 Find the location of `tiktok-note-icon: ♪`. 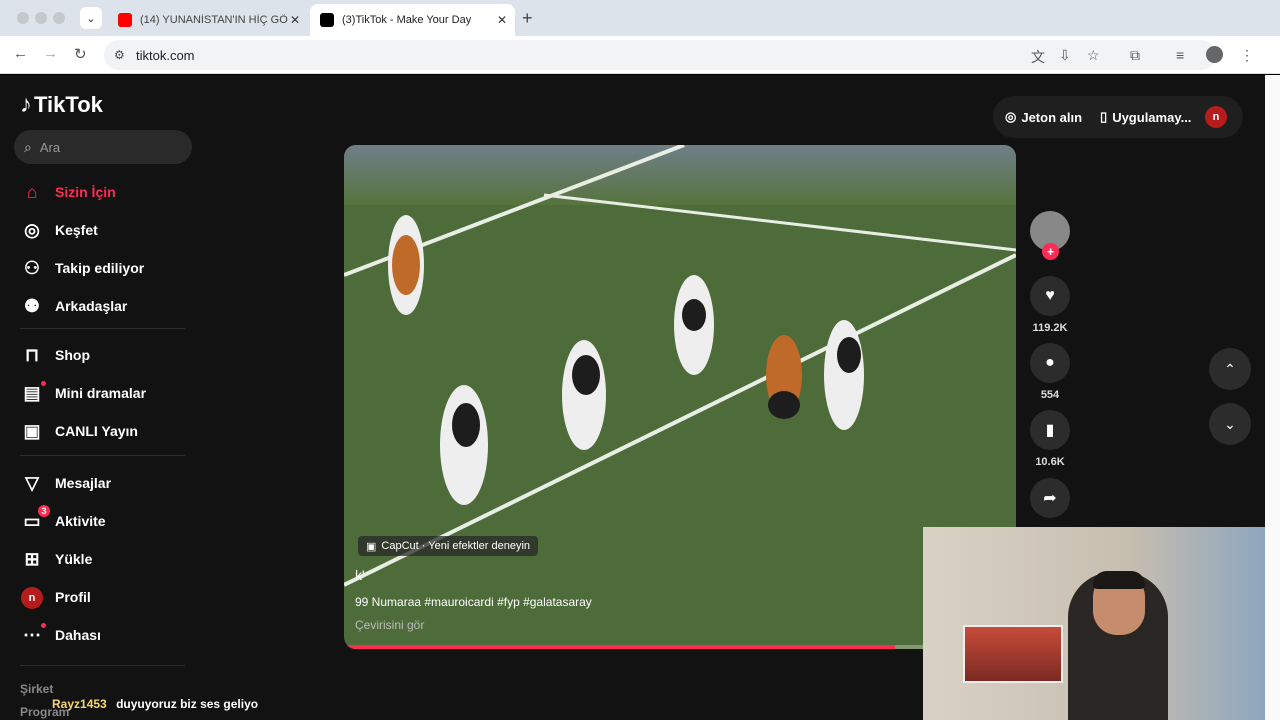

tiktok-note-icon: ♪ is located at coordinates (26, 104).